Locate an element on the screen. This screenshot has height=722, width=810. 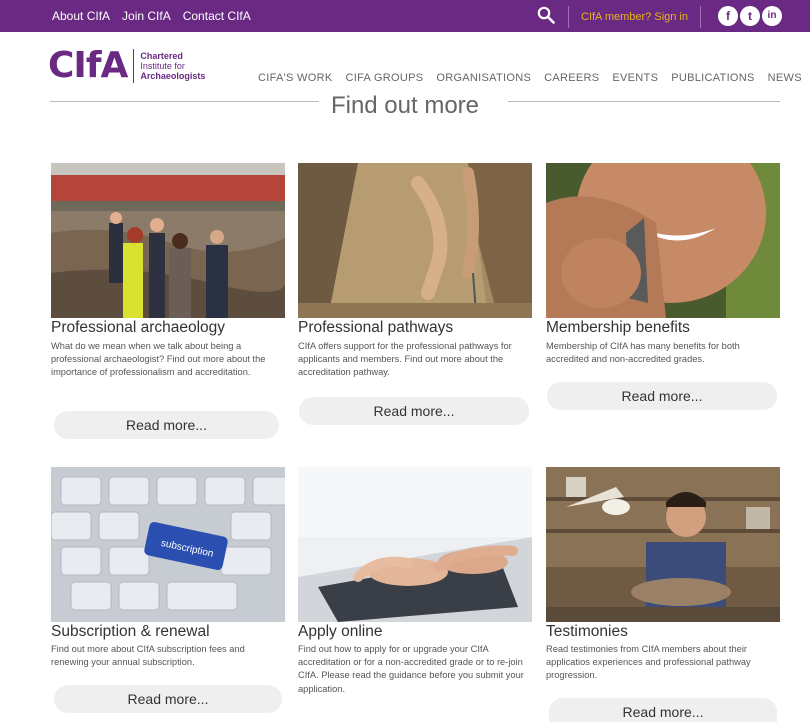
card-image-subscription-renewal: subscription is located at coordinates (168, 544).